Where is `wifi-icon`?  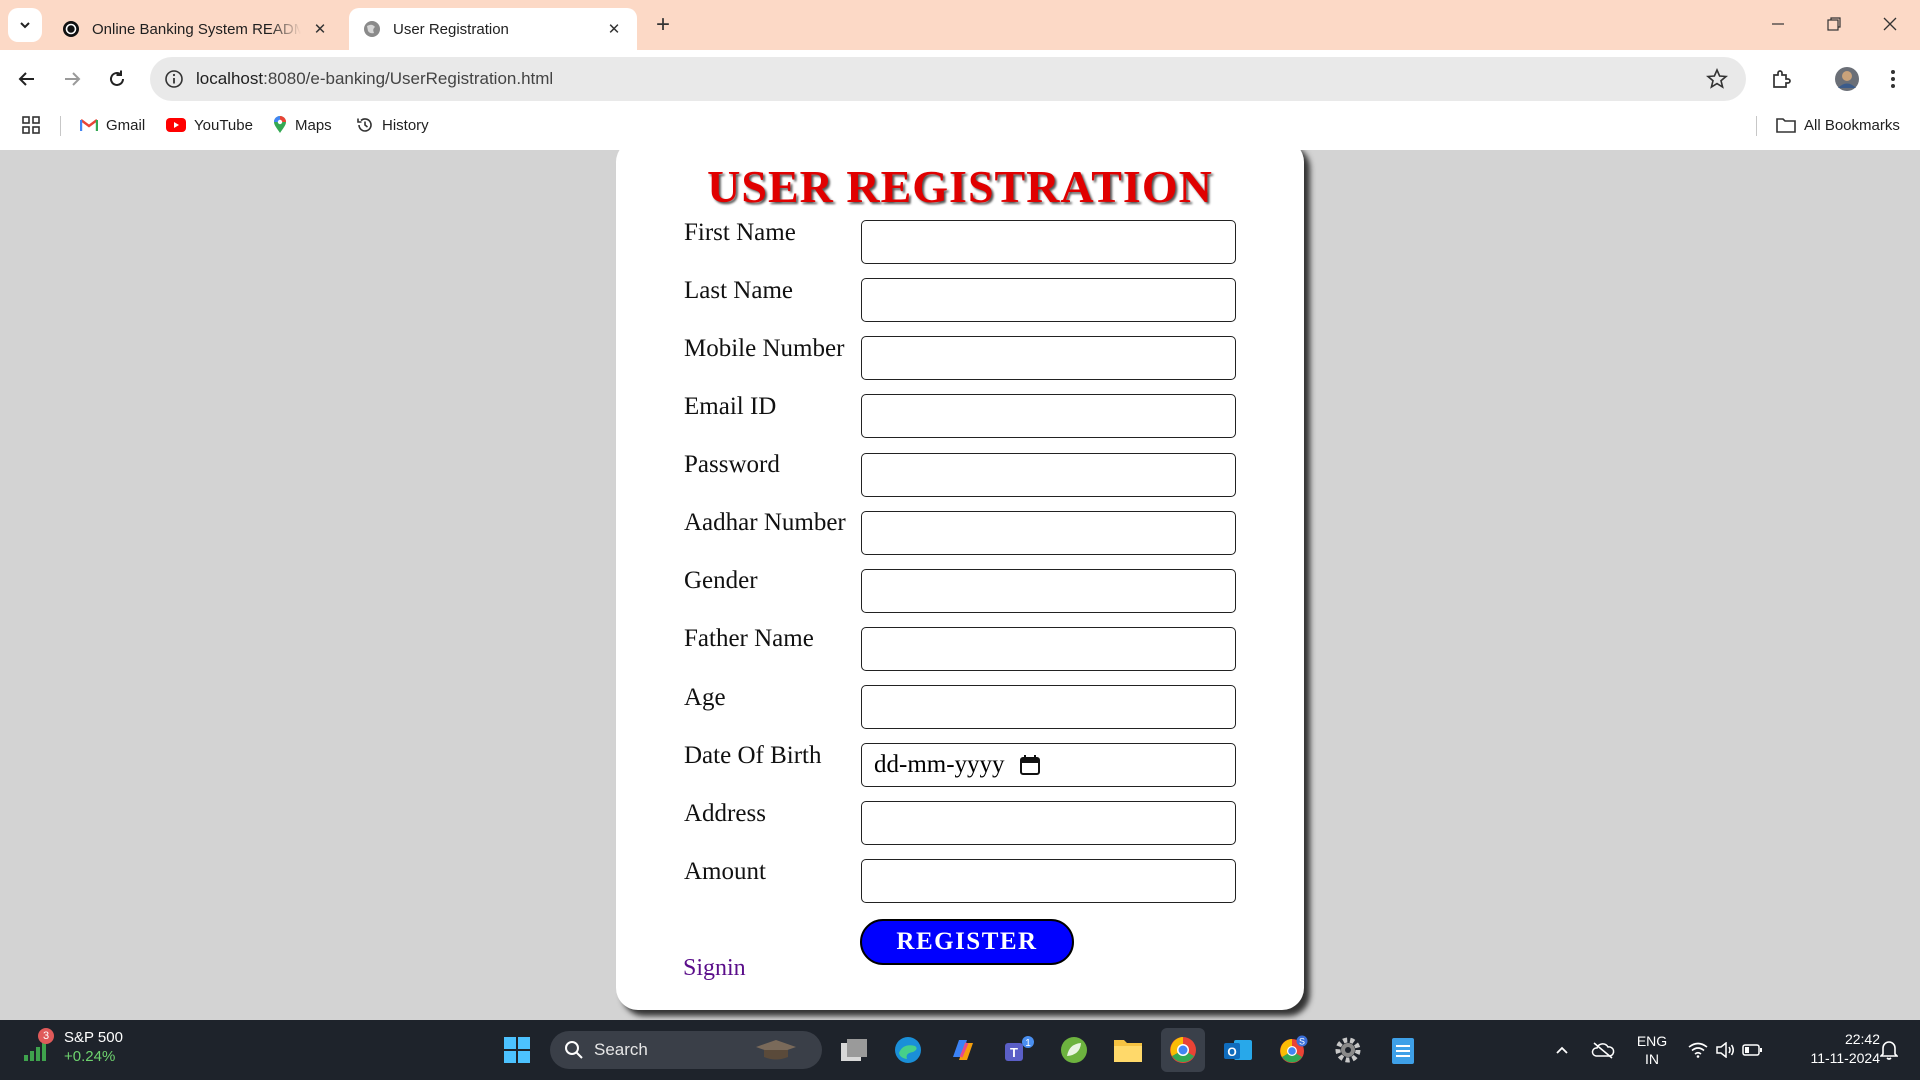
wifi-icon is located at coordinates (1698, 1050).